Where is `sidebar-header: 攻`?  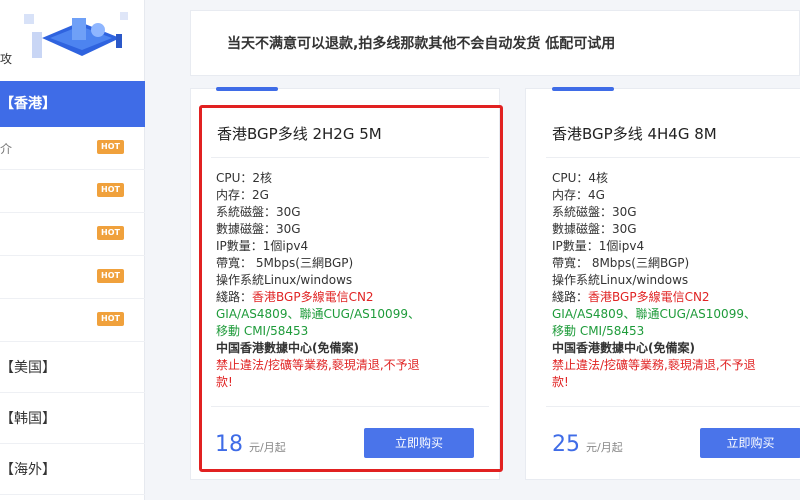
sidebar-header: 攻 is located at coordinates (72, 40).